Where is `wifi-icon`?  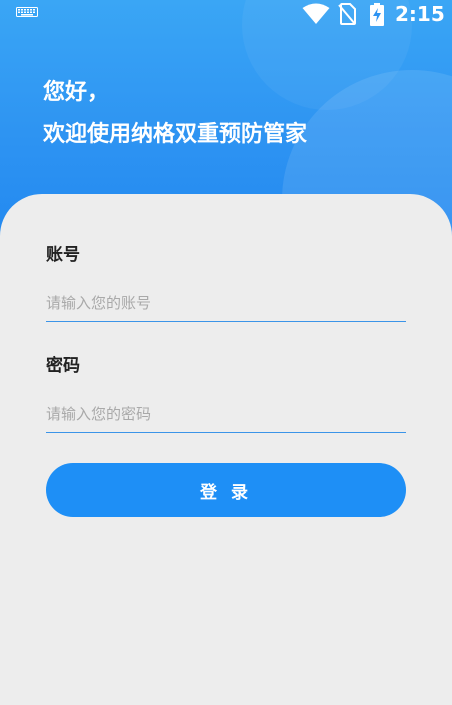
wifi-icon is located at coordinates (316, 13).